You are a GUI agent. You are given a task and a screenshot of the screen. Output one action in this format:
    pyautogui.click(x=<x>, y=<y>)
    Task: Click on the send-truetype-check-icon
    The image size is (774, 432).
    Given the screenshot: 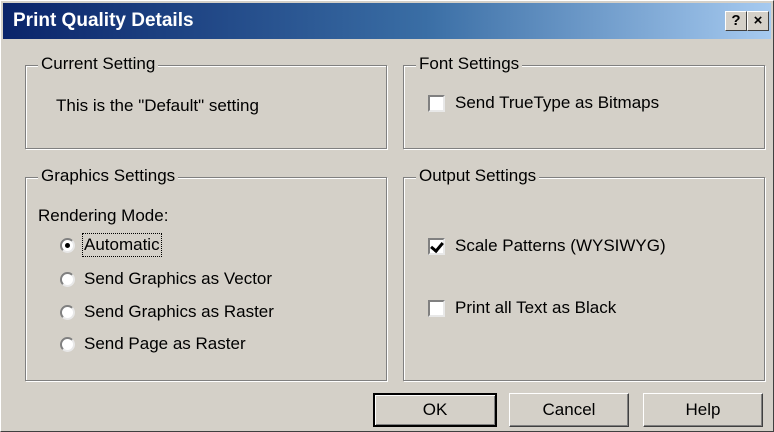 What is the action you would take?
    pyautogui.click(x=436, y=103)
    